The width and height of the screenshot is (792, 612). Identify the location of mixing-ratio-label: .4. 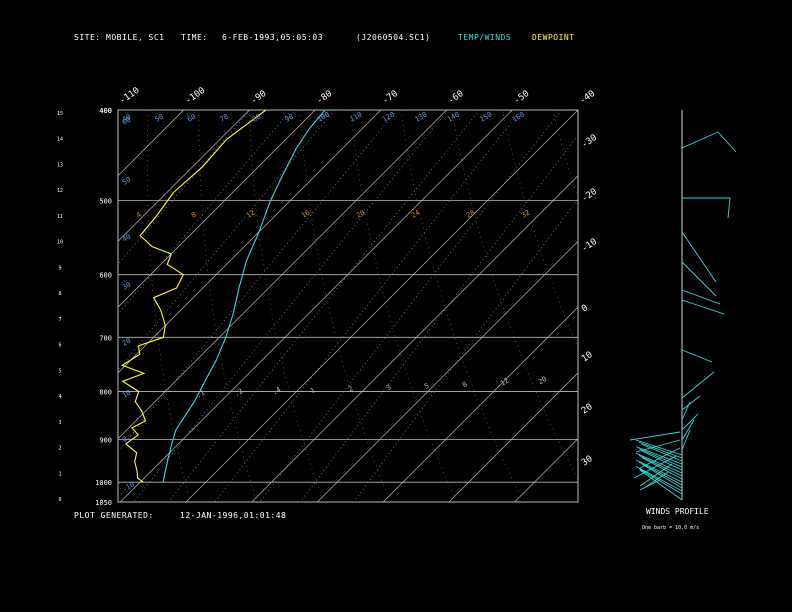
(276, 391).